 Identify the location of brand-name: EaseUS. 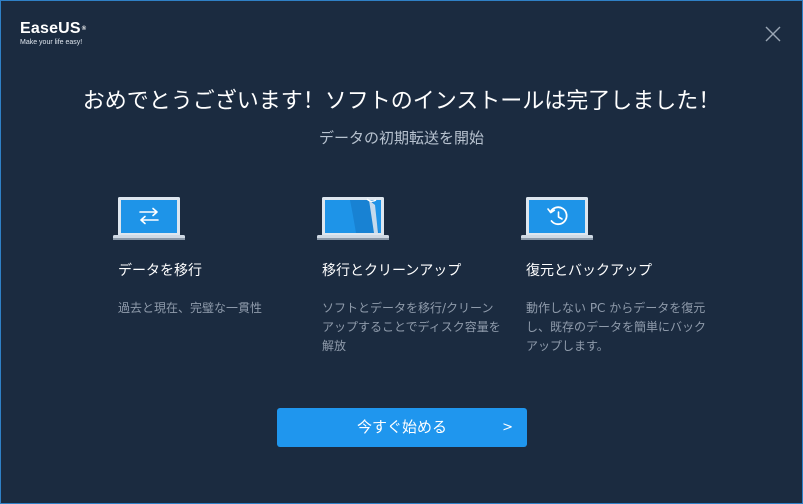
(50, 28).